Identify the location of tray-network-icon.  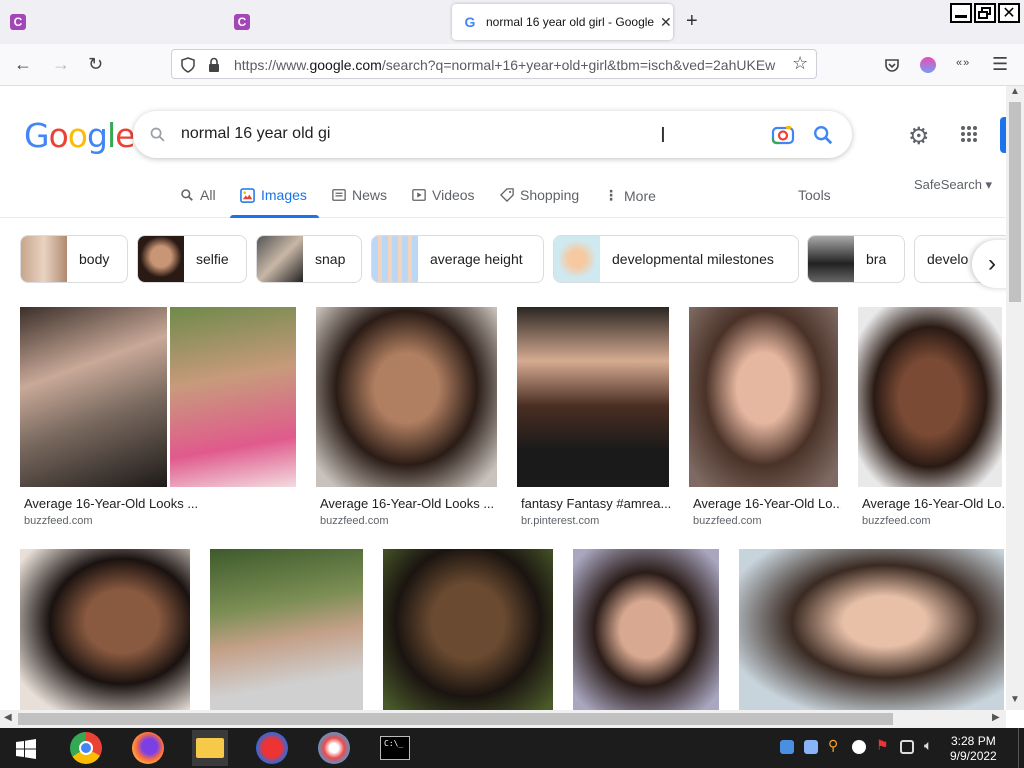
(907, 747).